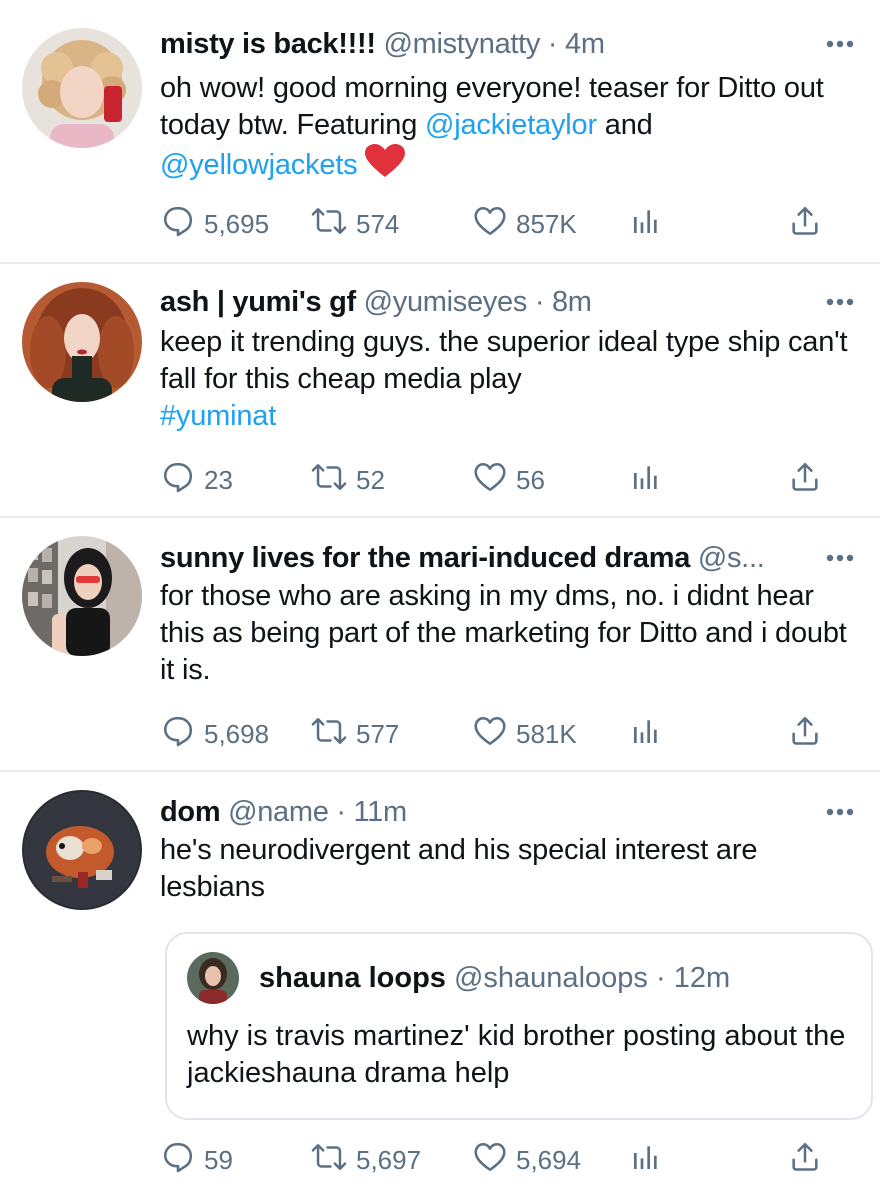  I want to click on tweet-header: misty is back!!!! @mistynatty · 4m, so click(490, 44).